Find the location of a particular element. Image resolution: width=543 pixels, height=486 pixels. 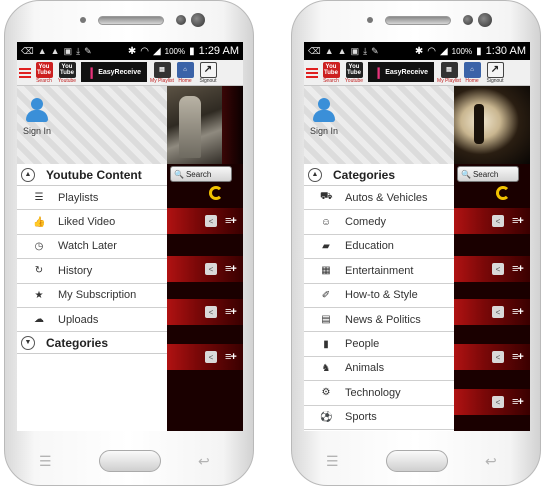

sensor is located at coordinates (83, 20).